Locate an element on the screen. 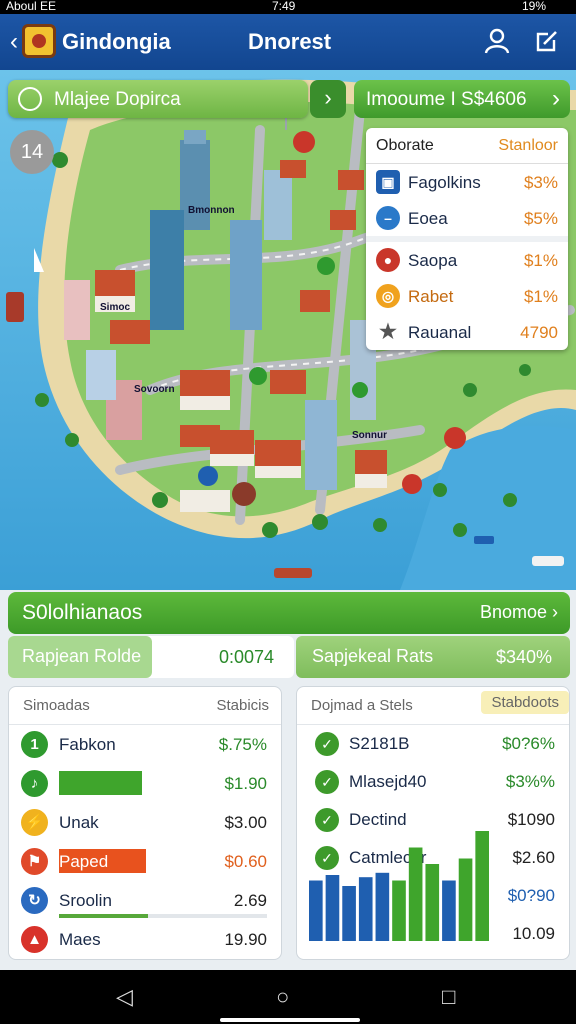 The height and width of the screenshot is (1024, 576). legend-row: ◎ Rabet $1% is located at coordinates (467, 296).